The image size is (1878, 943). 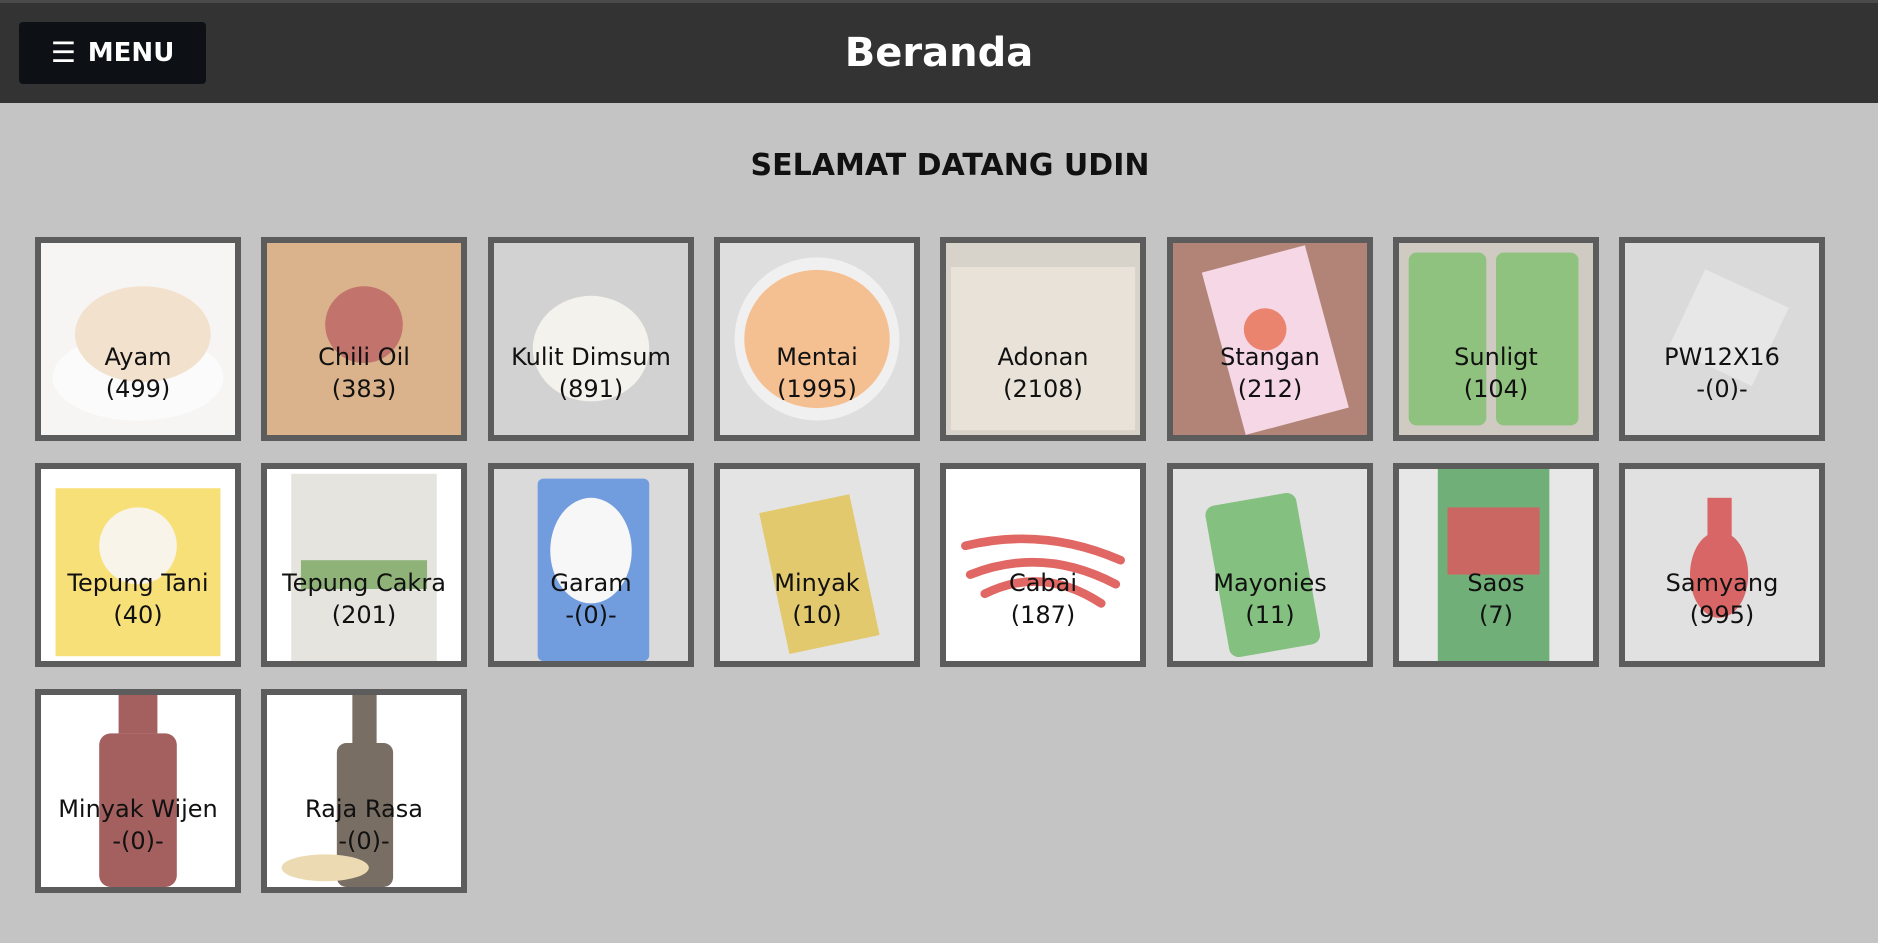 What do you see at coordinates (817, 583) in the screenshot?
I see `product-name: Minyak` at bounding box center [817, 583].